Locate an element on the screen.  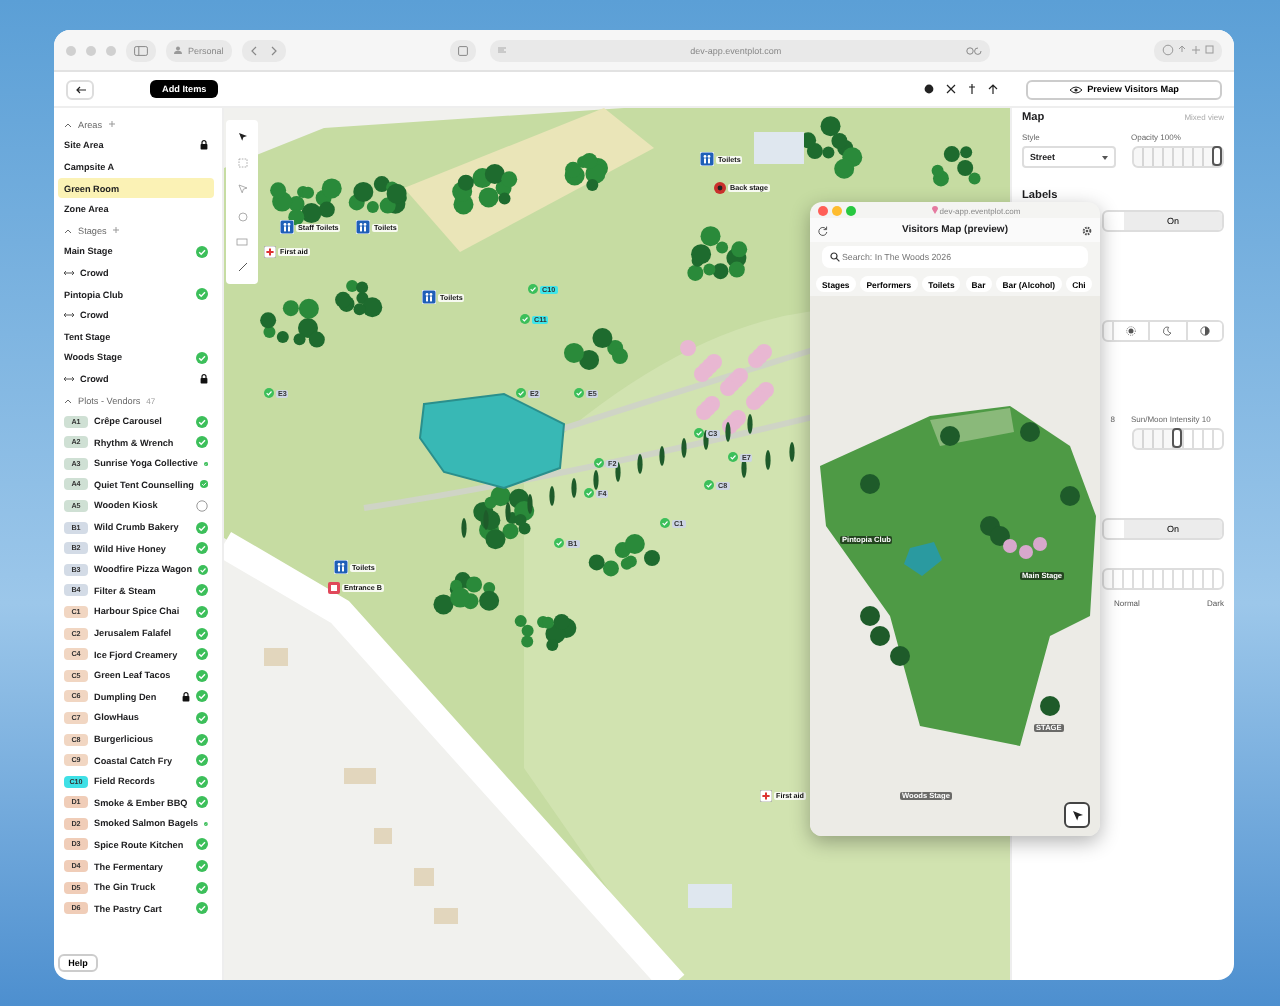
settings-icon is located at coordinates (1086, 230).